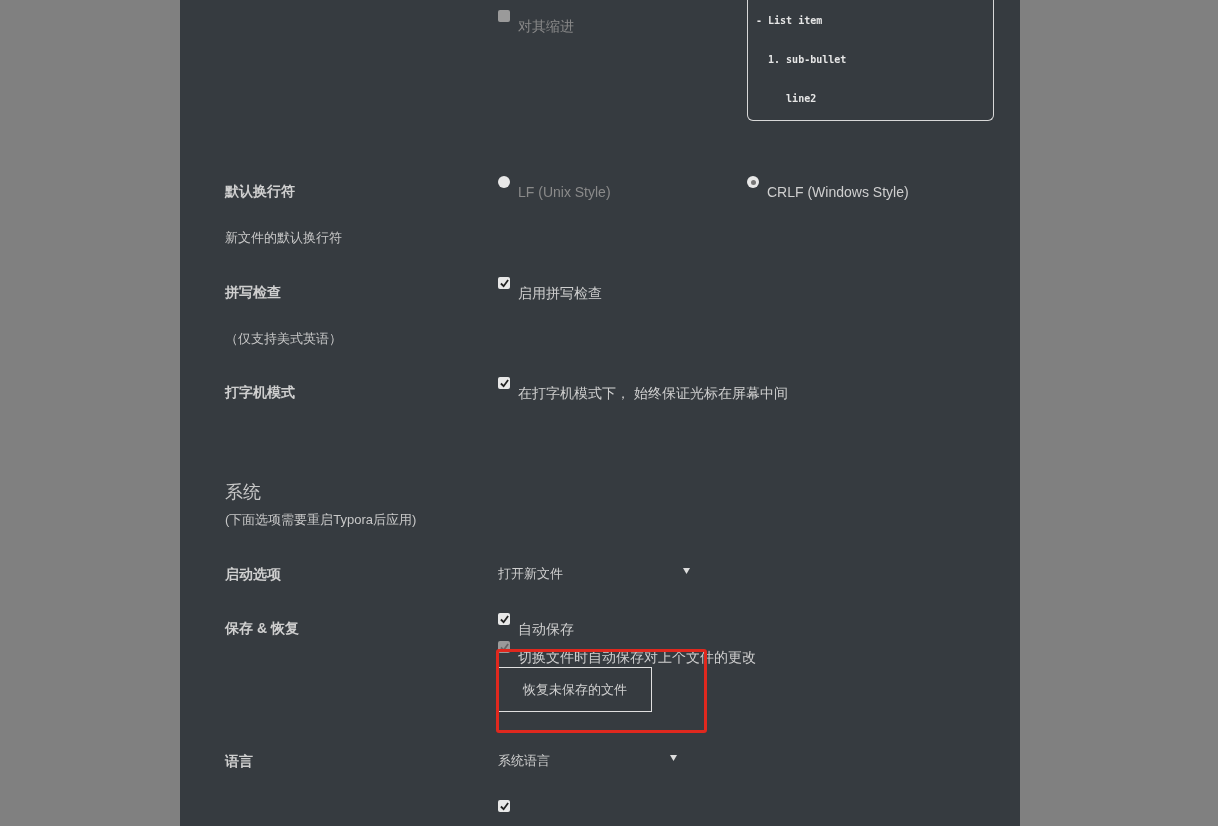 This screenshot has height=826, width=1218. I want to click on setting-label: 打字机模式, so click(260, 392).